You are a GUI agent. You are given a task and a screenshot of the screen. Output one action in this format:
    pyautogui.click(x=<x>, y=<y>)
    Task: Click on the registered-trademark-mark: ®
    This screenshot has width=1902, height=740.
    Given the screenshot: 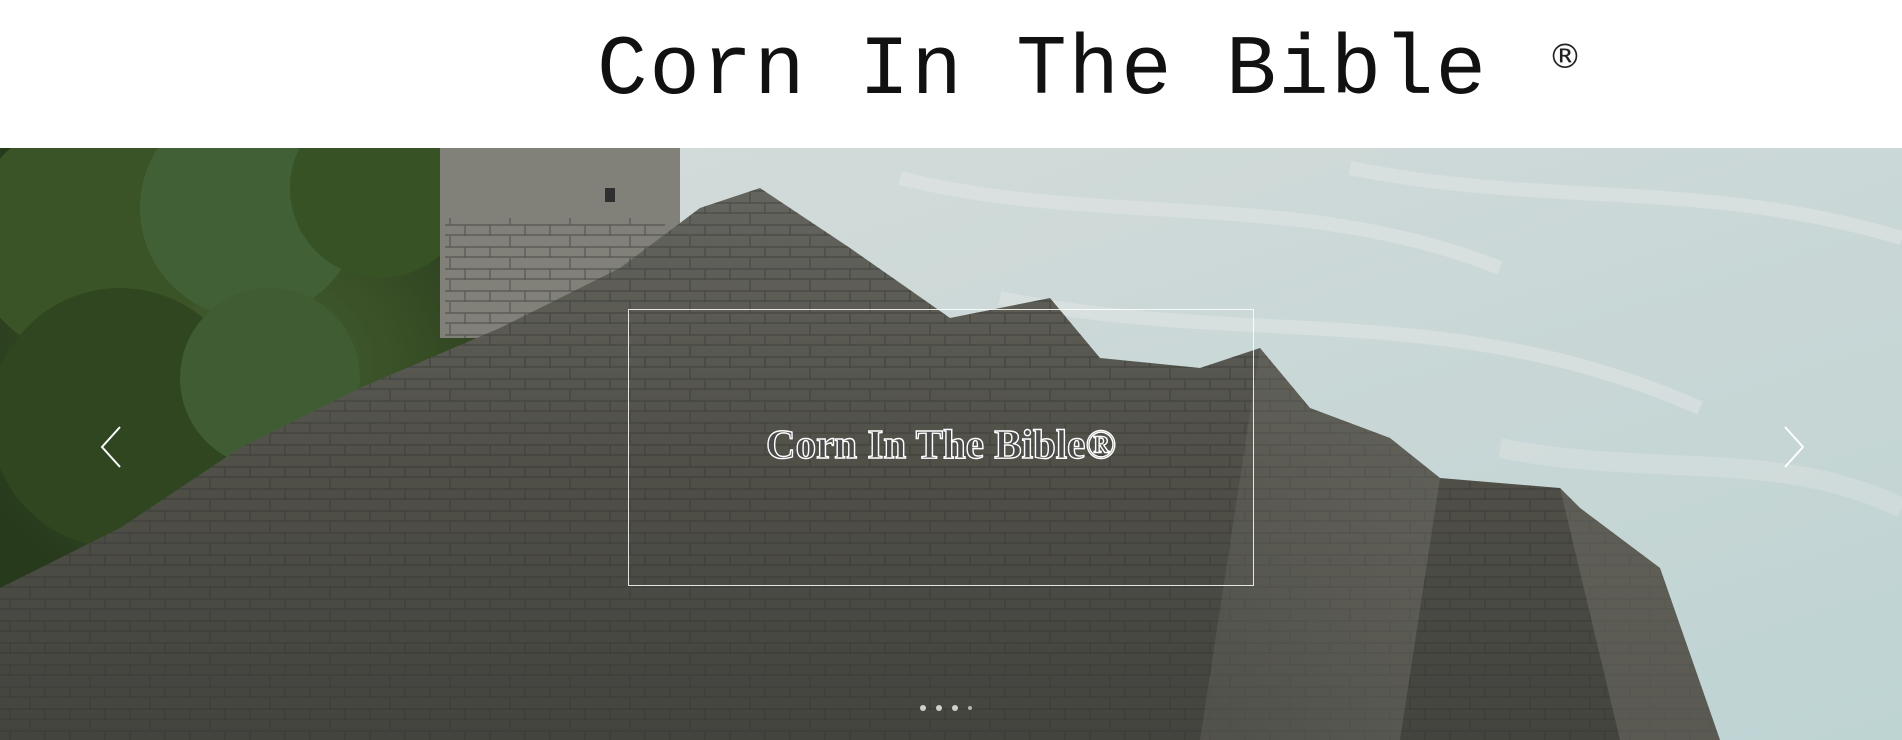 What is the action you would take?
    pyautogui.click(x=1565, y=57)
    